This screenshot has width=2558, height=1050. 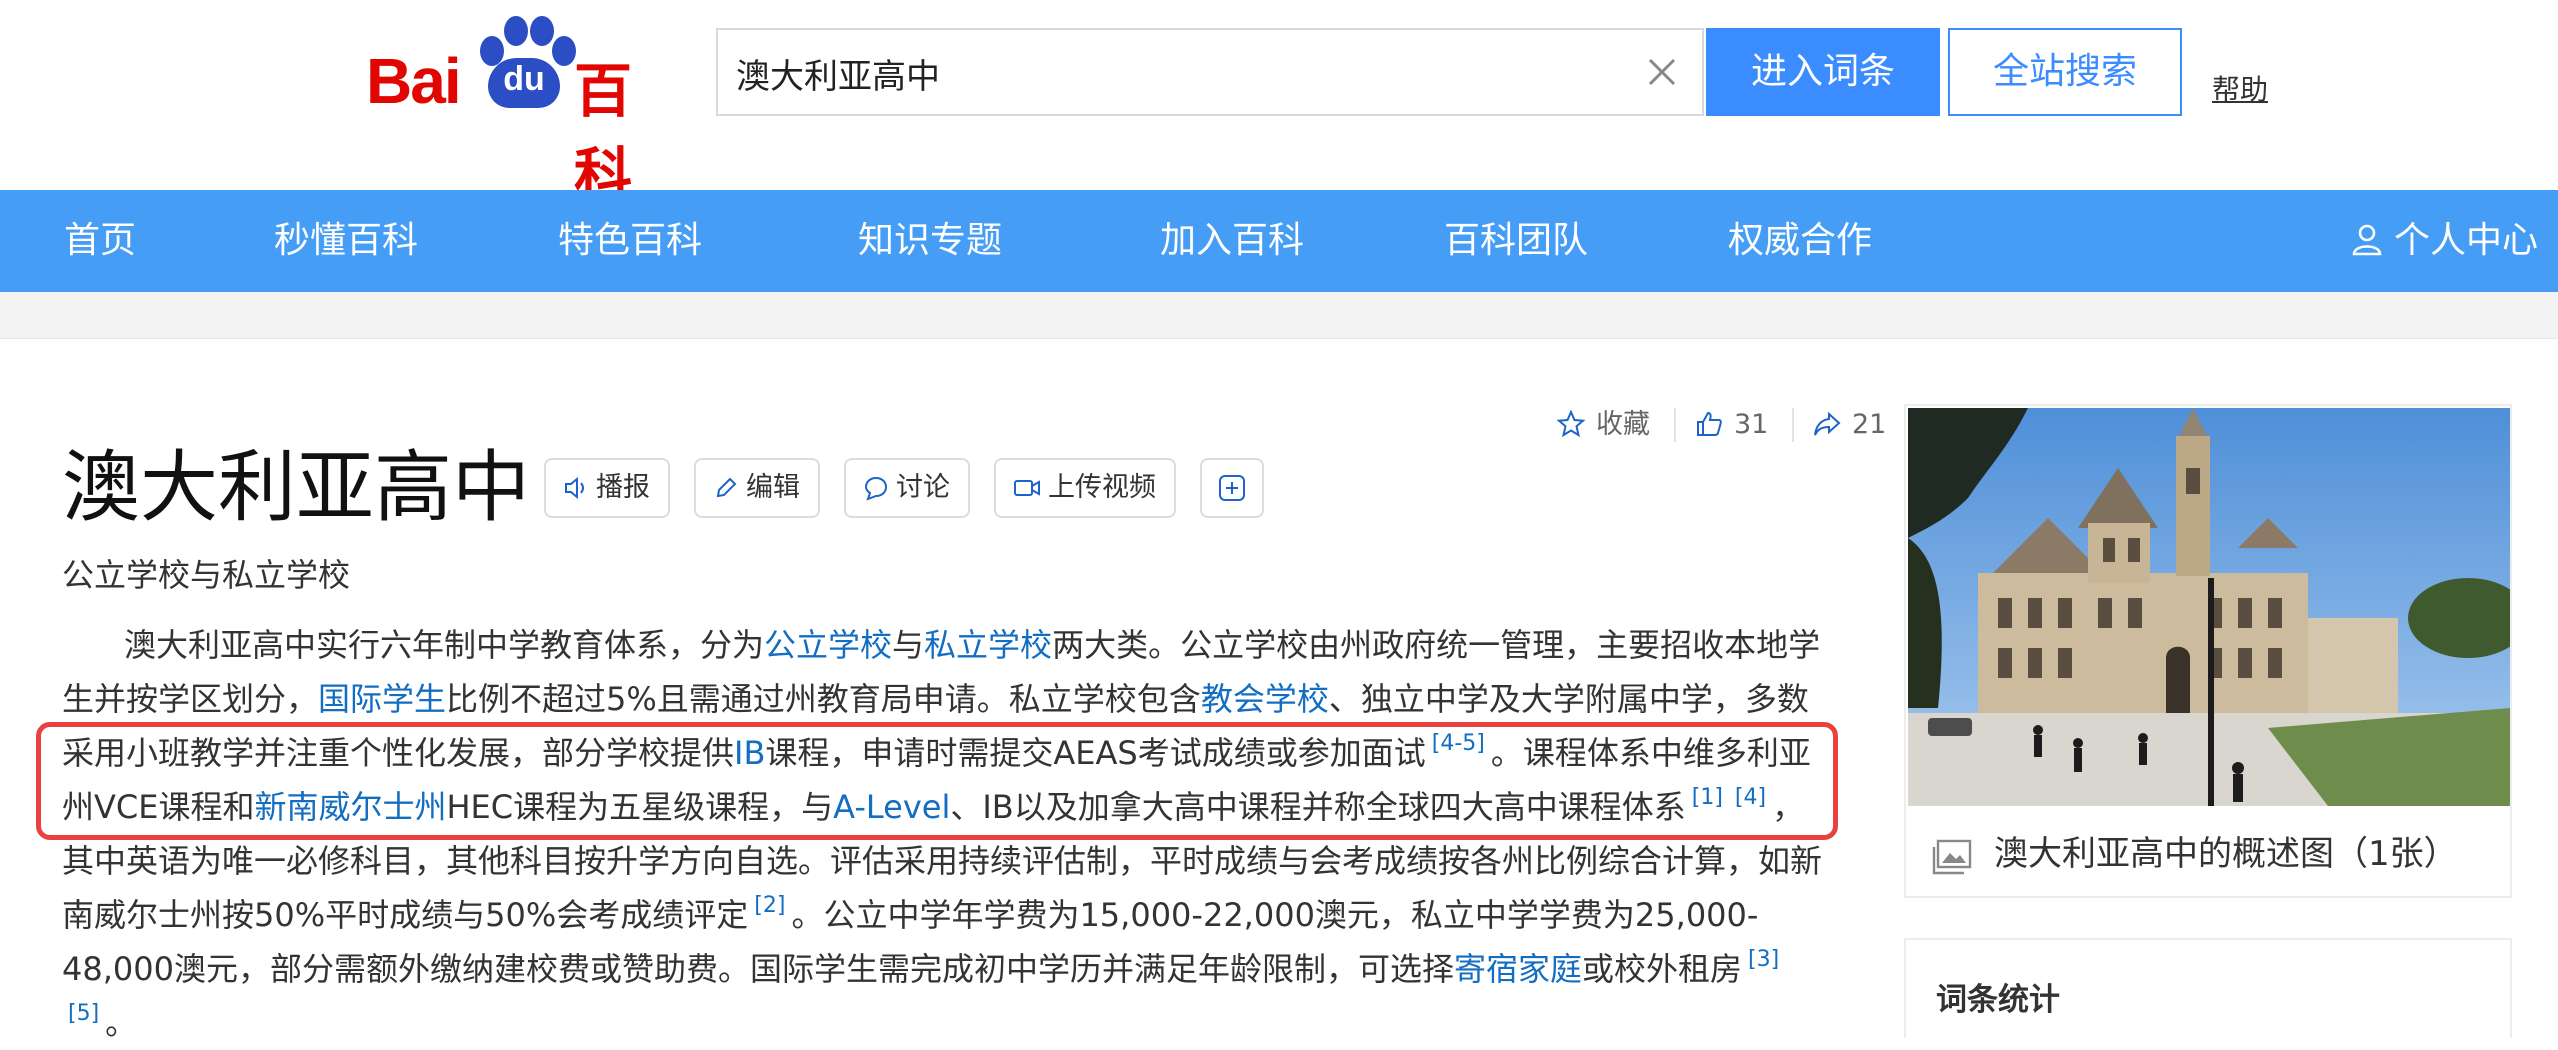 What do you see at coordinates (2209, 607) in the screenshot?
I see `school-building-photo` at bounding box center [2209, 607].